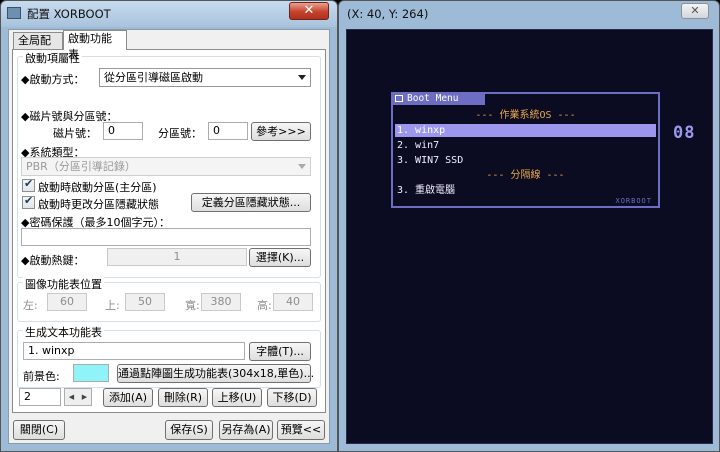 The image size is (720, 452). Describe the element at coordinates (228, 131) in the screenshot. I see `partition-number-input: 0` at that location.